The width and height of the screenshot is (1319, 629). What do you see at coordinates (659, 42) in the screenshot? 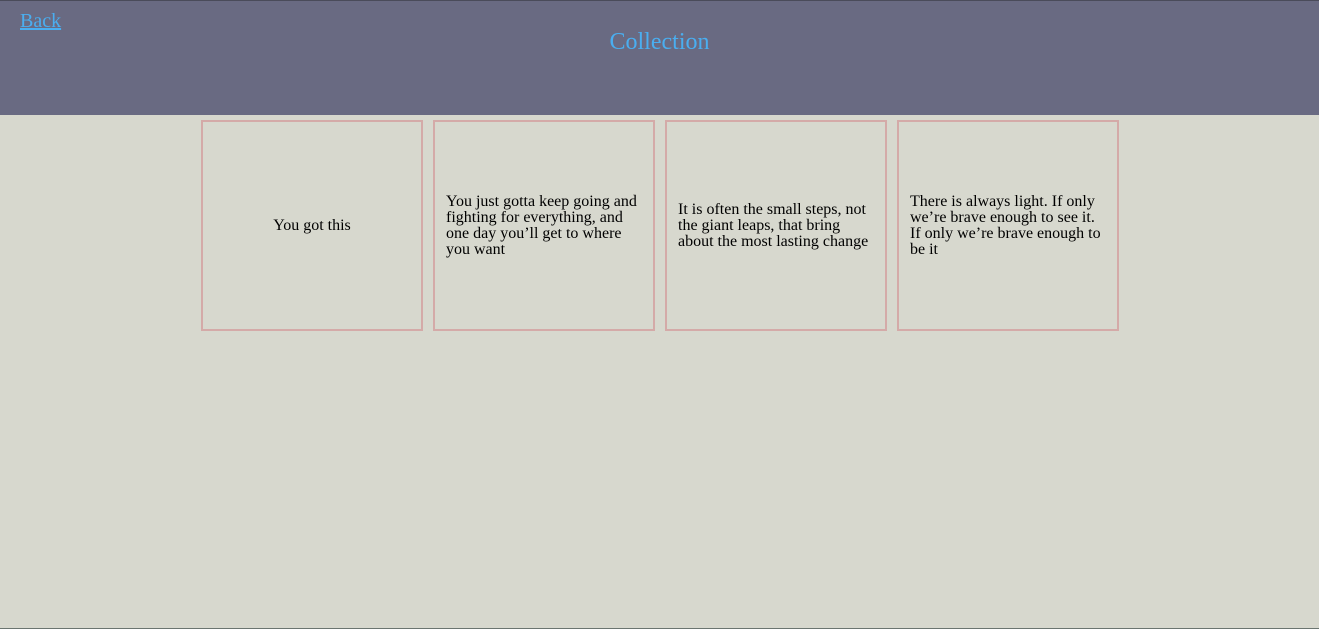
I see `page-title: Collection` at bounding box center [659, 42].